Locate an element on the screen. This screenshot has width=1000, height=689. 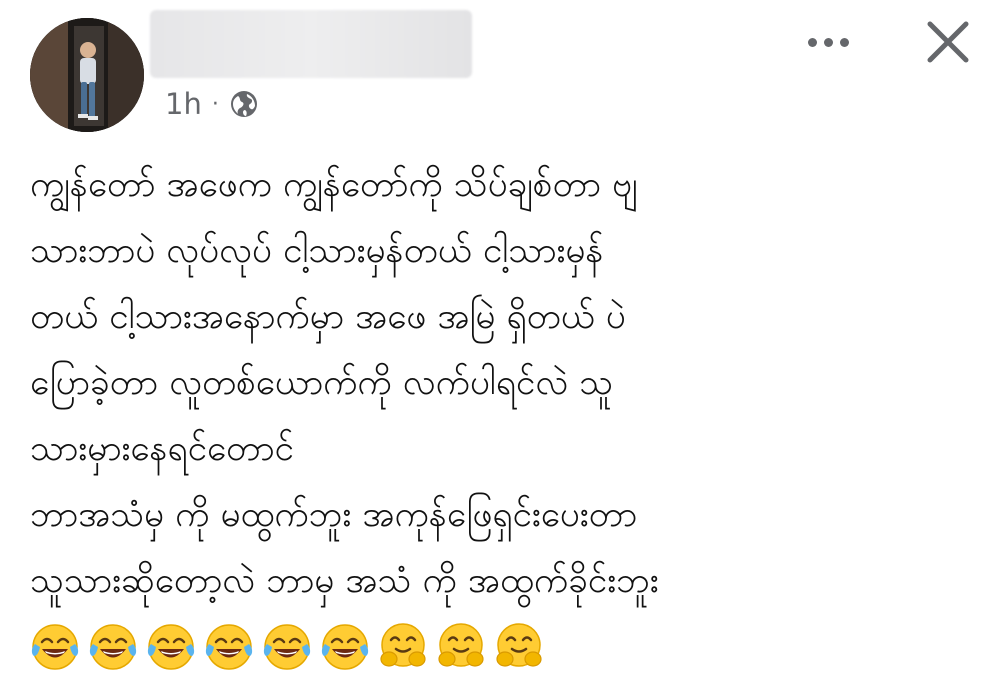
post-text-line: ပြောခဲ့တာ လူတစ်ယောက်ကို လက်ပါရင်လဲ သူ is located at coordinates (322, 383).